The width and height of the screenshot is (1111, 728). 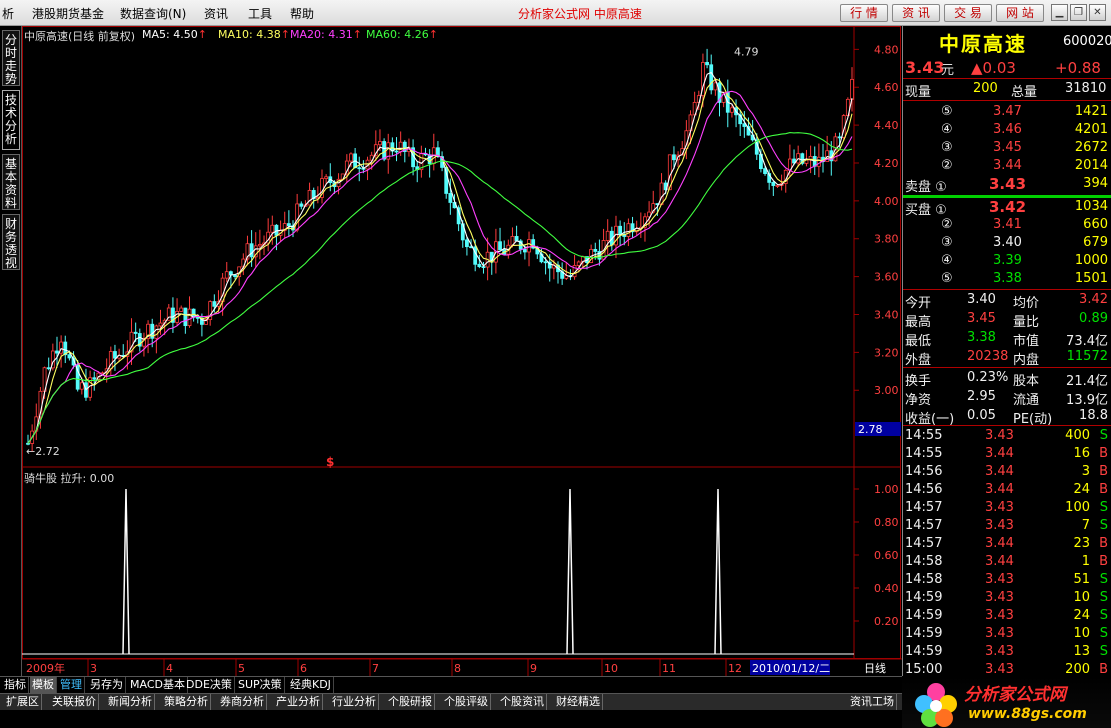 I want to click on buy-volume: 679, so click(x=1095, y=242).